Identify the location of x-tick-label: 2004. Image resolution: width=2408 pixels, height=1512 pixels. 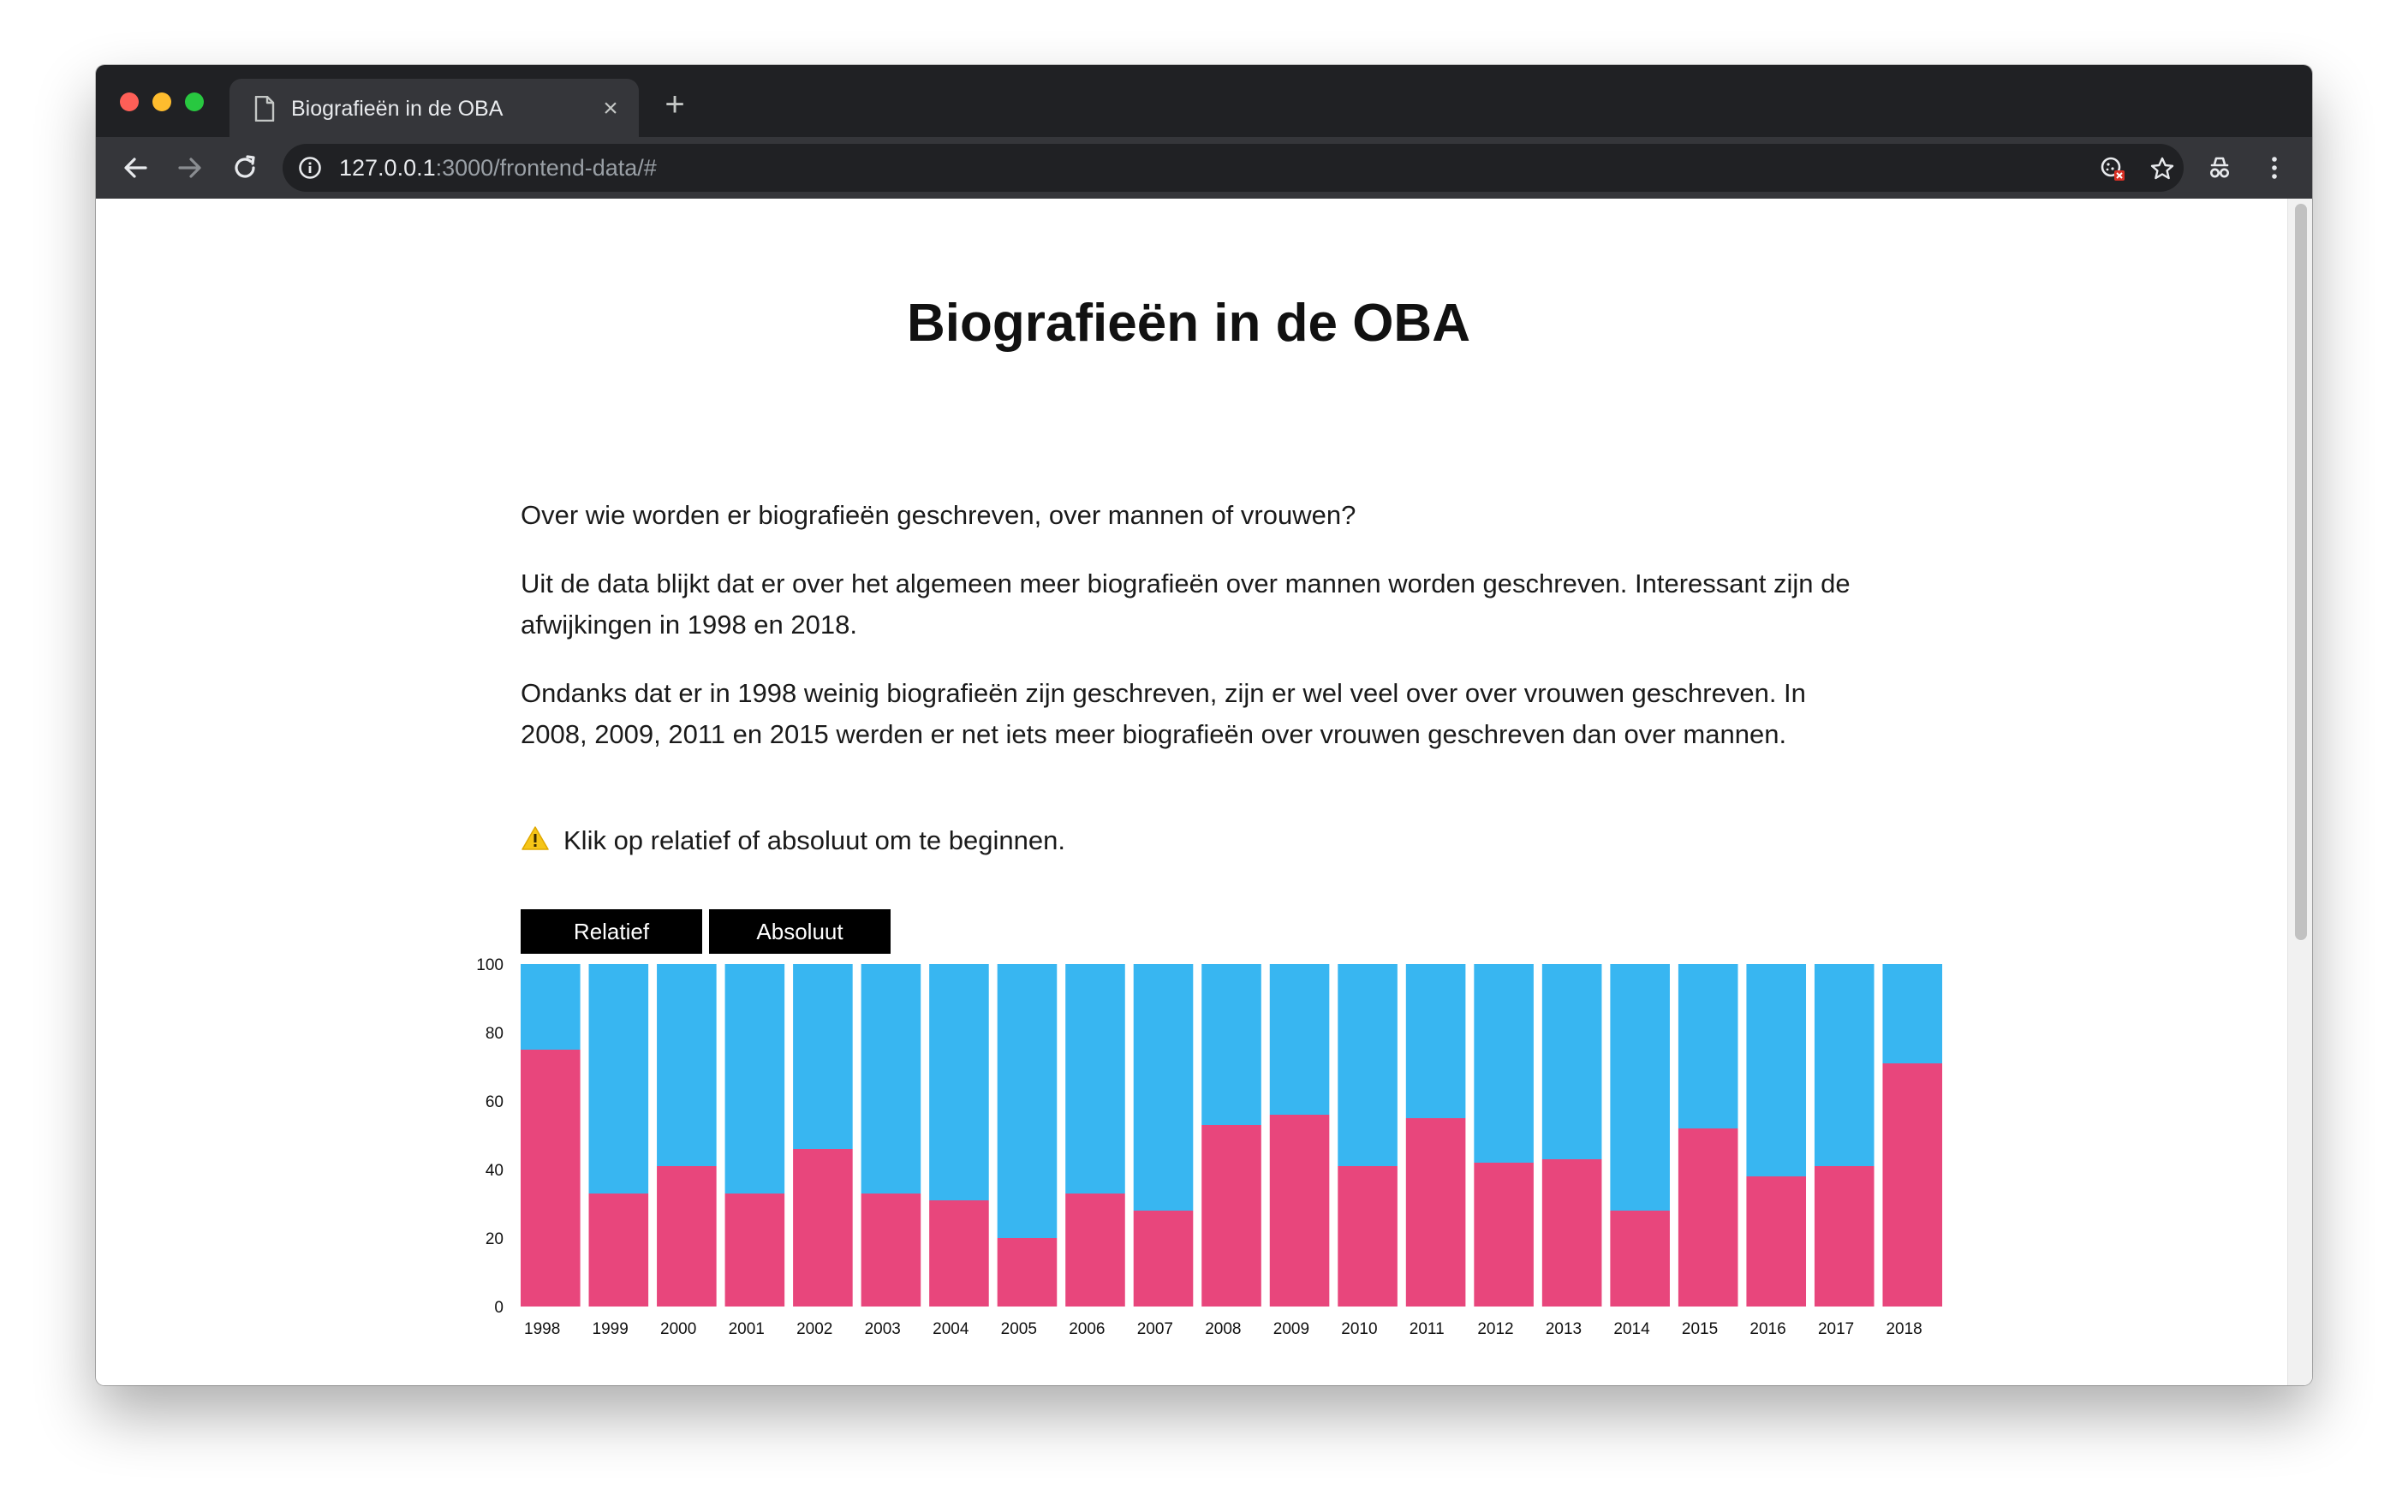
(951, 1329).